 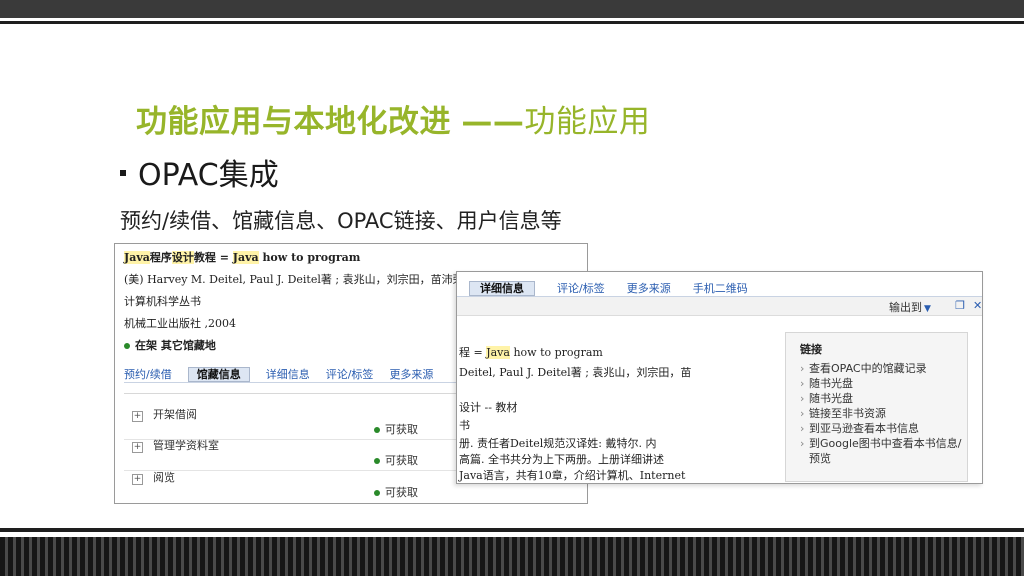 What do you see at coordinates (341, 221) in the screenshot?
I see `feature-list: 预约/续借、馆藏信息、OPAC链接、用户信息等` at bounding box center [341, 221].